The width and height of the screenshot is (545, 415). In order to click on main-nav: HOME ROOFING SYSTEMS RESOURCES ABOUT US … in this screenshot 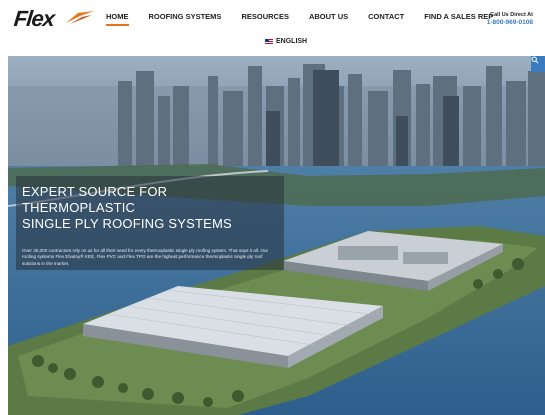, I will do `click(309, 20)`.